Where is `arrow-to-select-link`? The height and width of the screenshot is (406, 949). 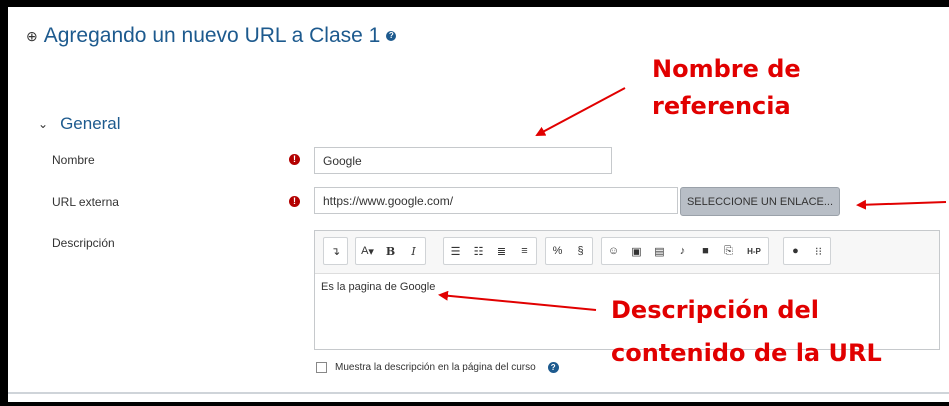 arrow-to-select-link is located at coordinates (901, 204).